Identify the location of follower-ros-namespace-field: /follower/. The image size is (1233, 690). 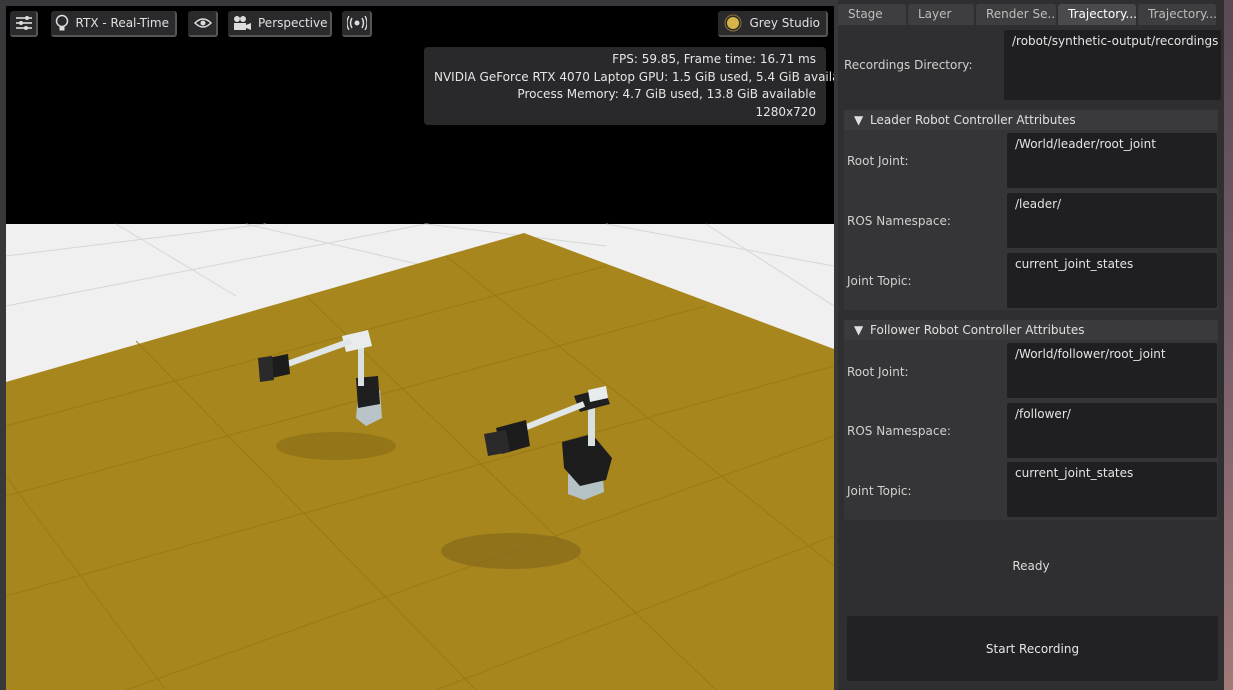
(1112, 430).